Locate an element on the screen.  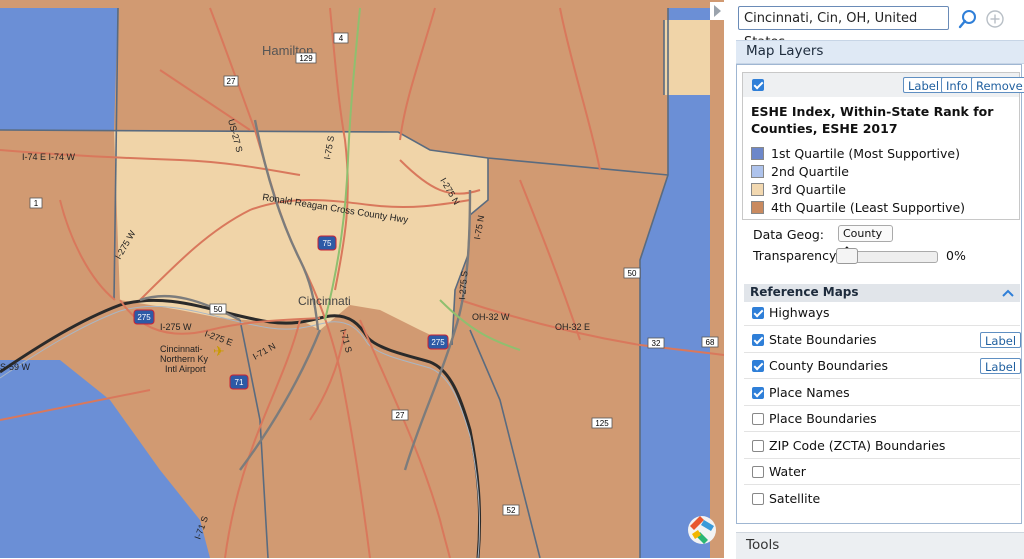
reference-item-place-boundaries: Place Boundaries is located at coordinates (885, 419).